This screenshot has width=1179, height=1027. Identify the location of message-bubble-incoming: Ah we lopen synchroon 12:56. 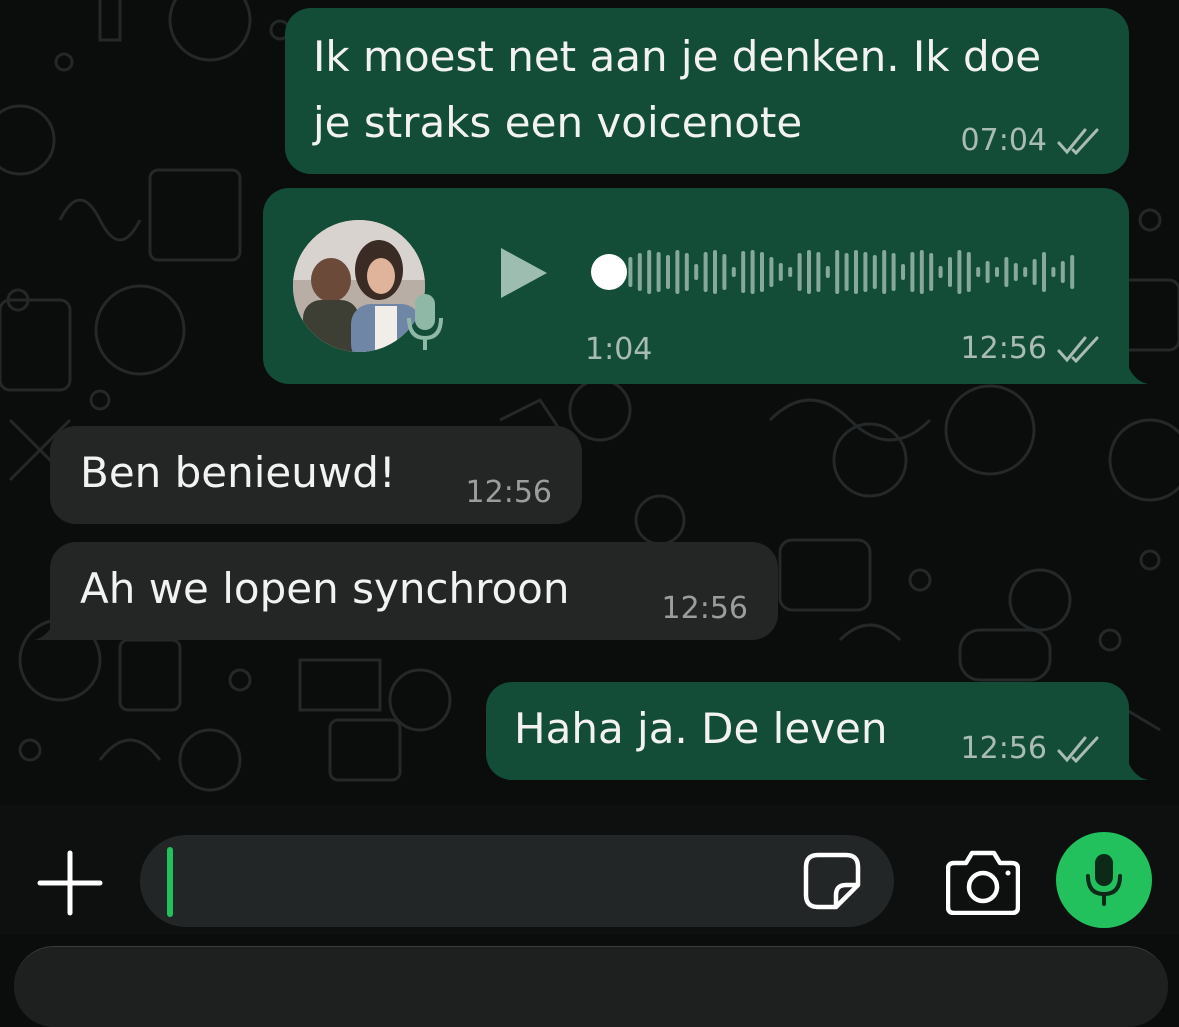
(414, 591).